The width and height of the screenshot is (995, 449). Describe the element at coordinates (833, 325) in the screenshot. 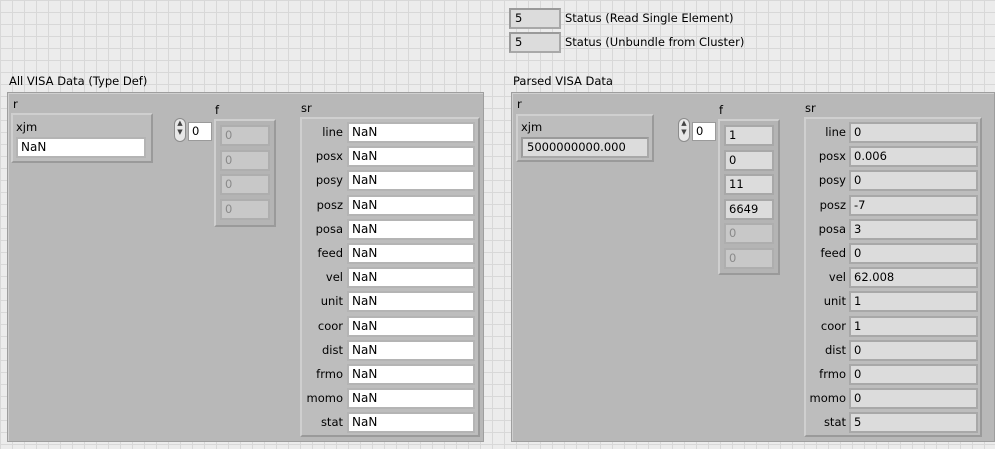

I see `right-sr-field-label: coor` at that location.